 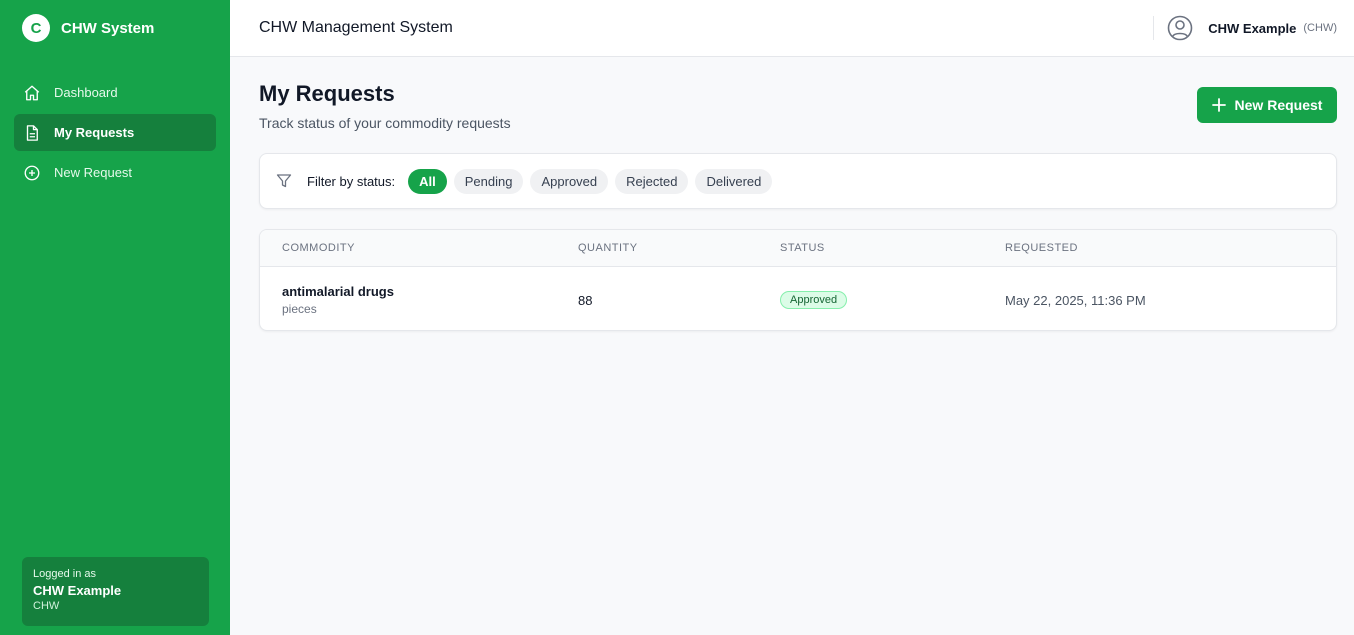 What do you see at coordinates (46, 606) in the screenshot?
I see `logged-in-role: CHW` at bounding box center [46, 606].